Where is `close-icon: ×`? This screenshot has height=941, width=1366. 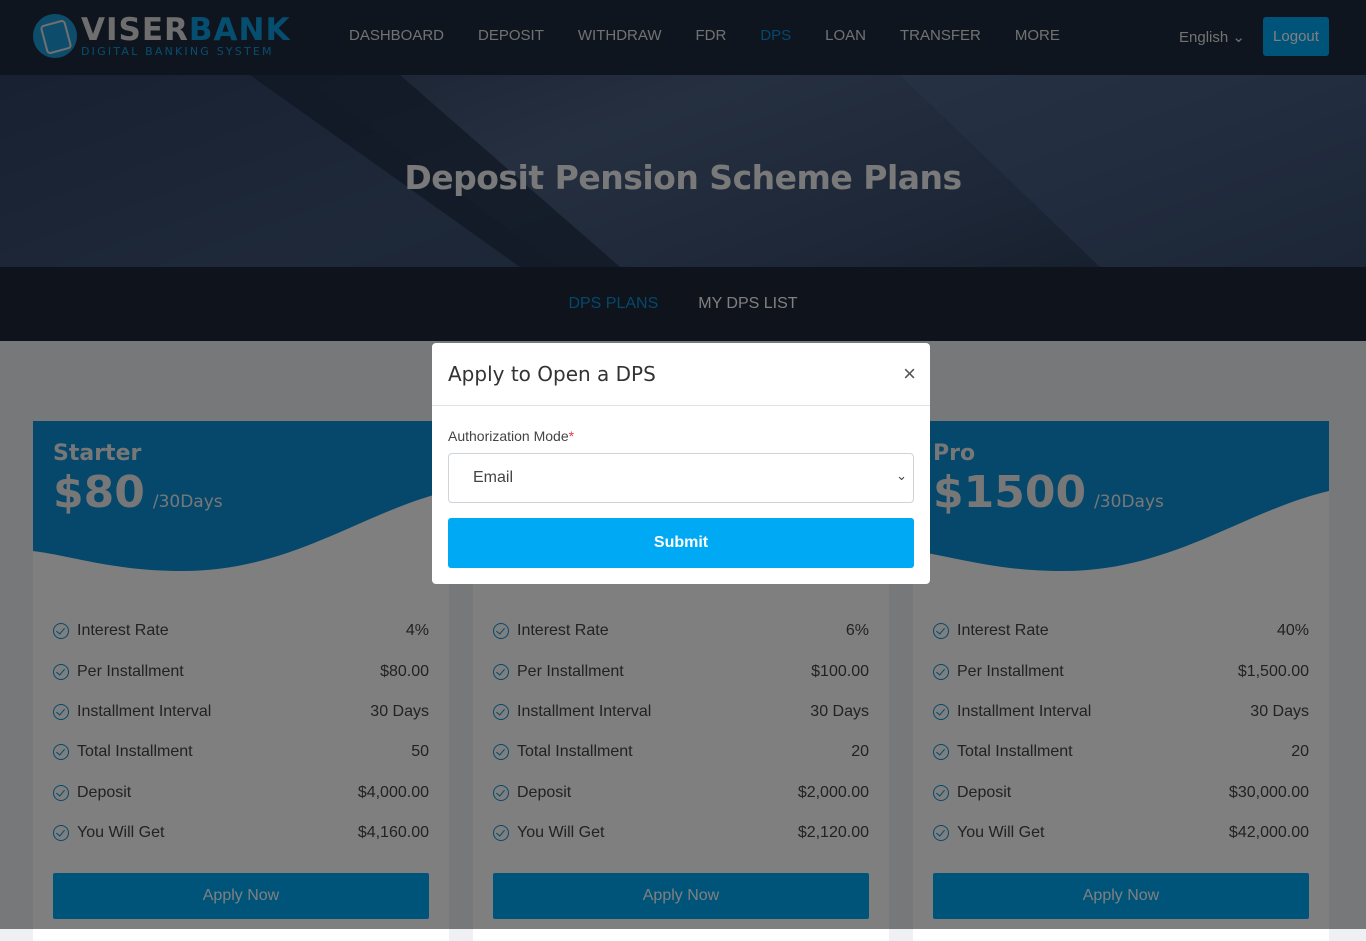 close-icon: × is located at coordinates (909, 374).